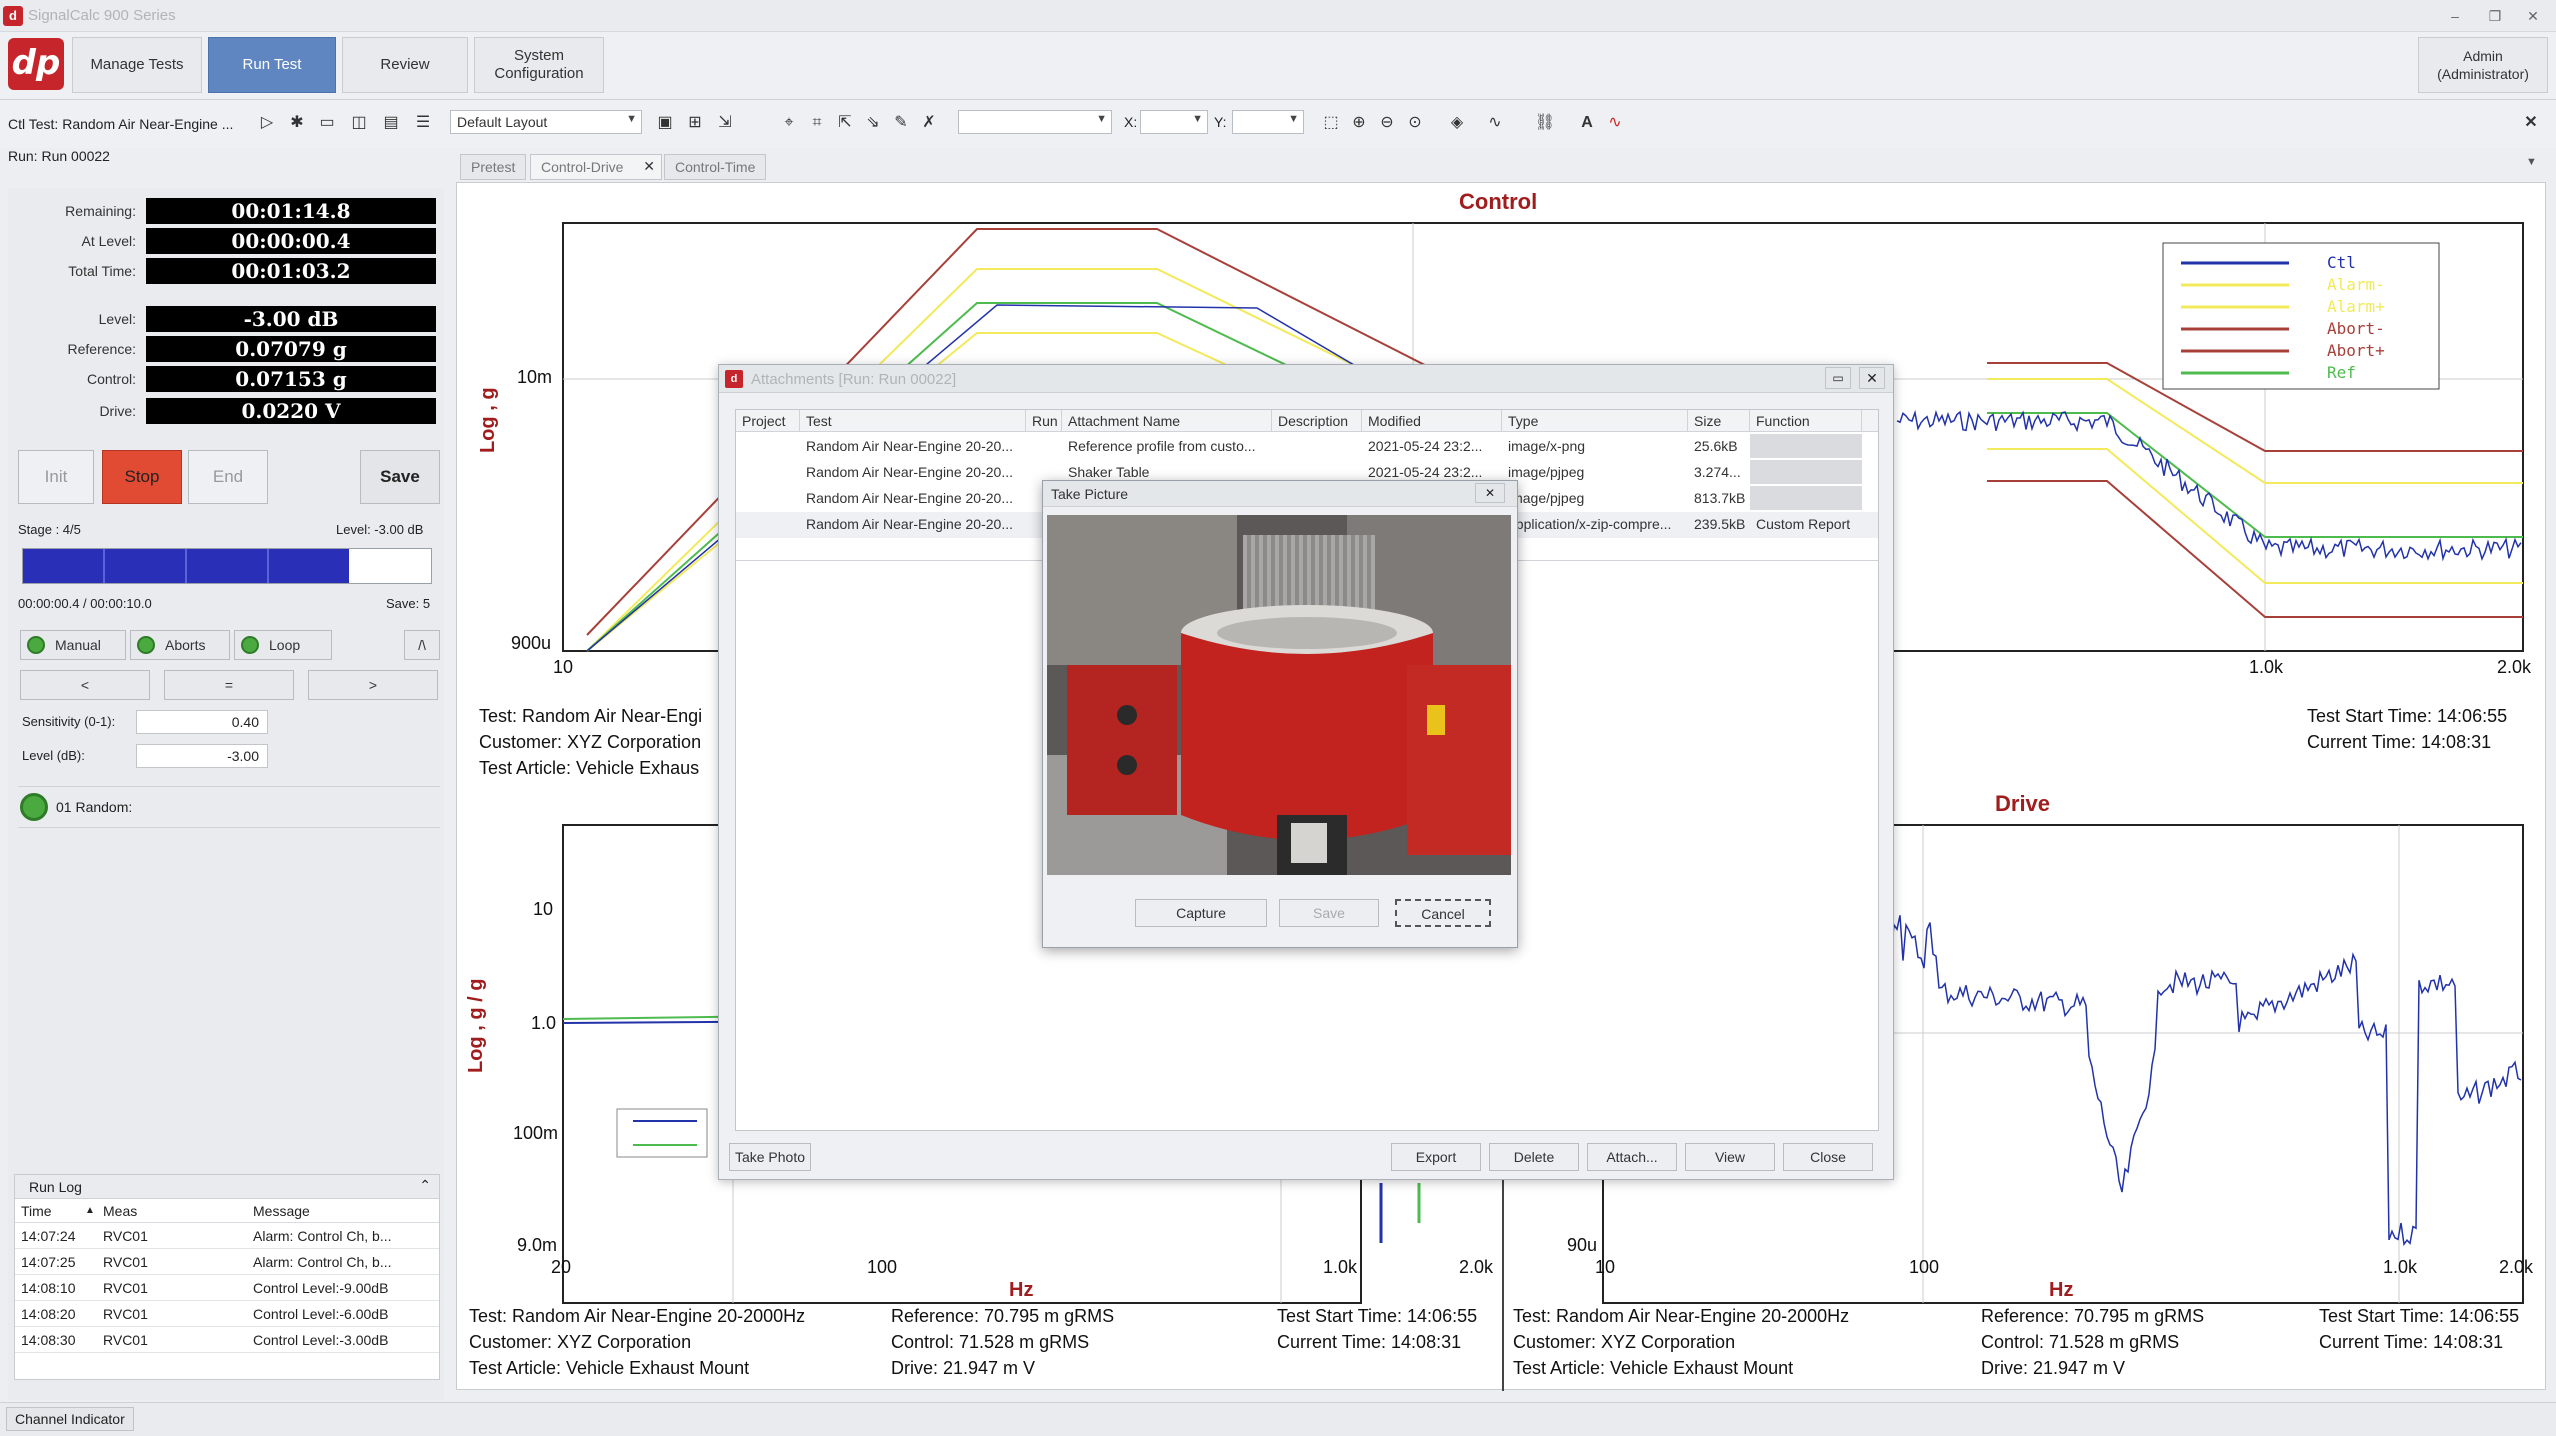 The width and height of the screenshot is (2556, 1436). What do you see at coordinates (2531, 162) in the screenshot?
I see `tab-overflow-icon: ▼` at bounding box center [2531, 162].